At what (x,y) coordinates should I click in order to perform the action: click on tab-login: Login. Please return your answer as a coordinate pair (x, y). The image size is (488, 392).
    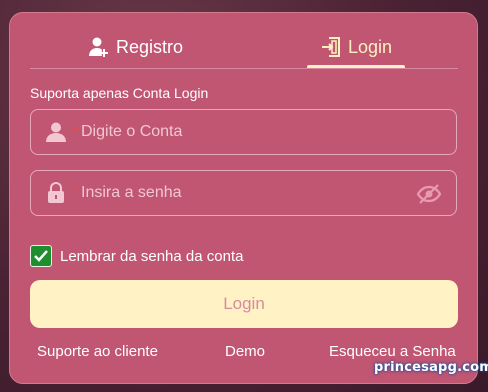
    Looking at the image, I should click on (356, 47).